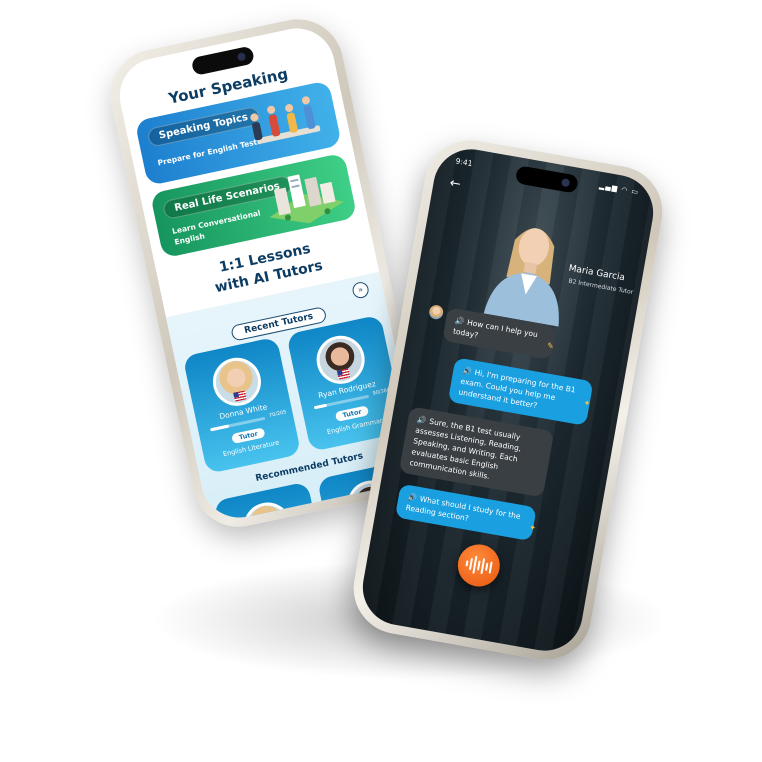  Describe the element at coordinates (495, 328) in the screenshot. I see `message-text: How can I help you today?` at that location.